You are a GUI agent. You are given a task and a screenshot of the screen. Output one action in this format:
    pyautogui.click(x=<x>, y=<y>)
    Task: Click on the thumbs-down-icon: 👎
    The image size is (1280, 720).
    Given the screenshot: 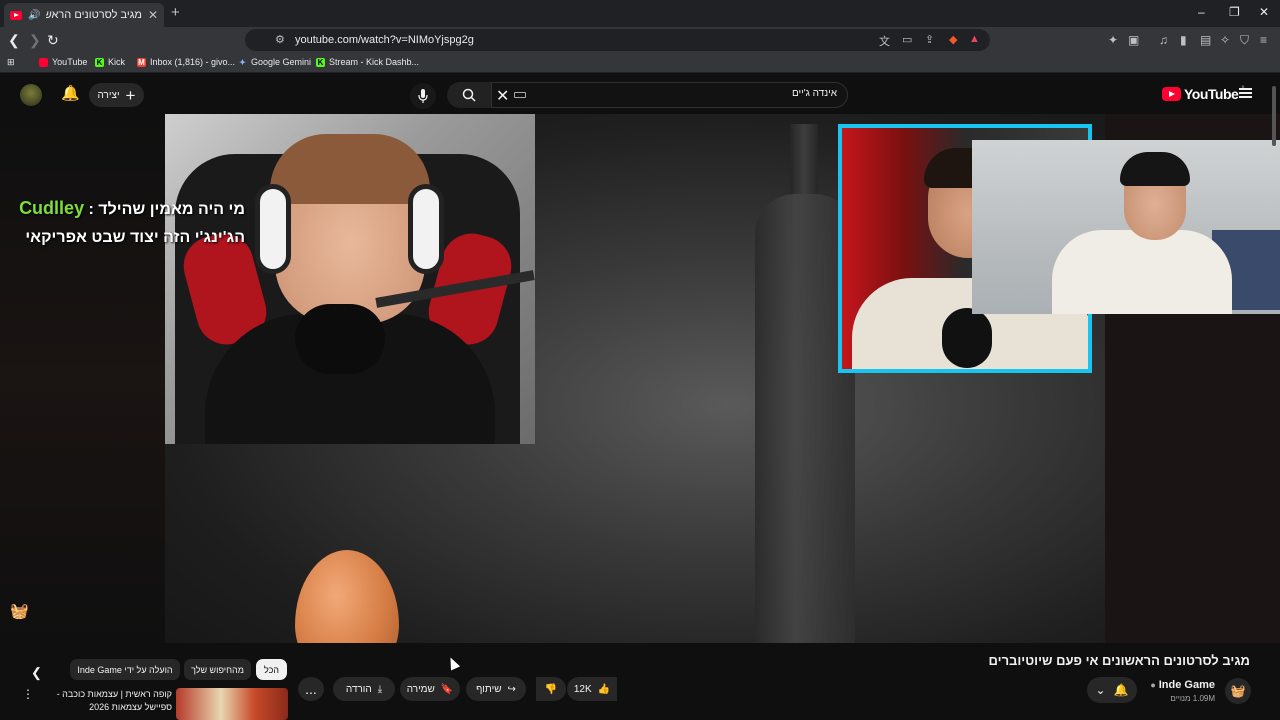 What is the action you would take?
    pyautogui.click(x=551, y=689)
    